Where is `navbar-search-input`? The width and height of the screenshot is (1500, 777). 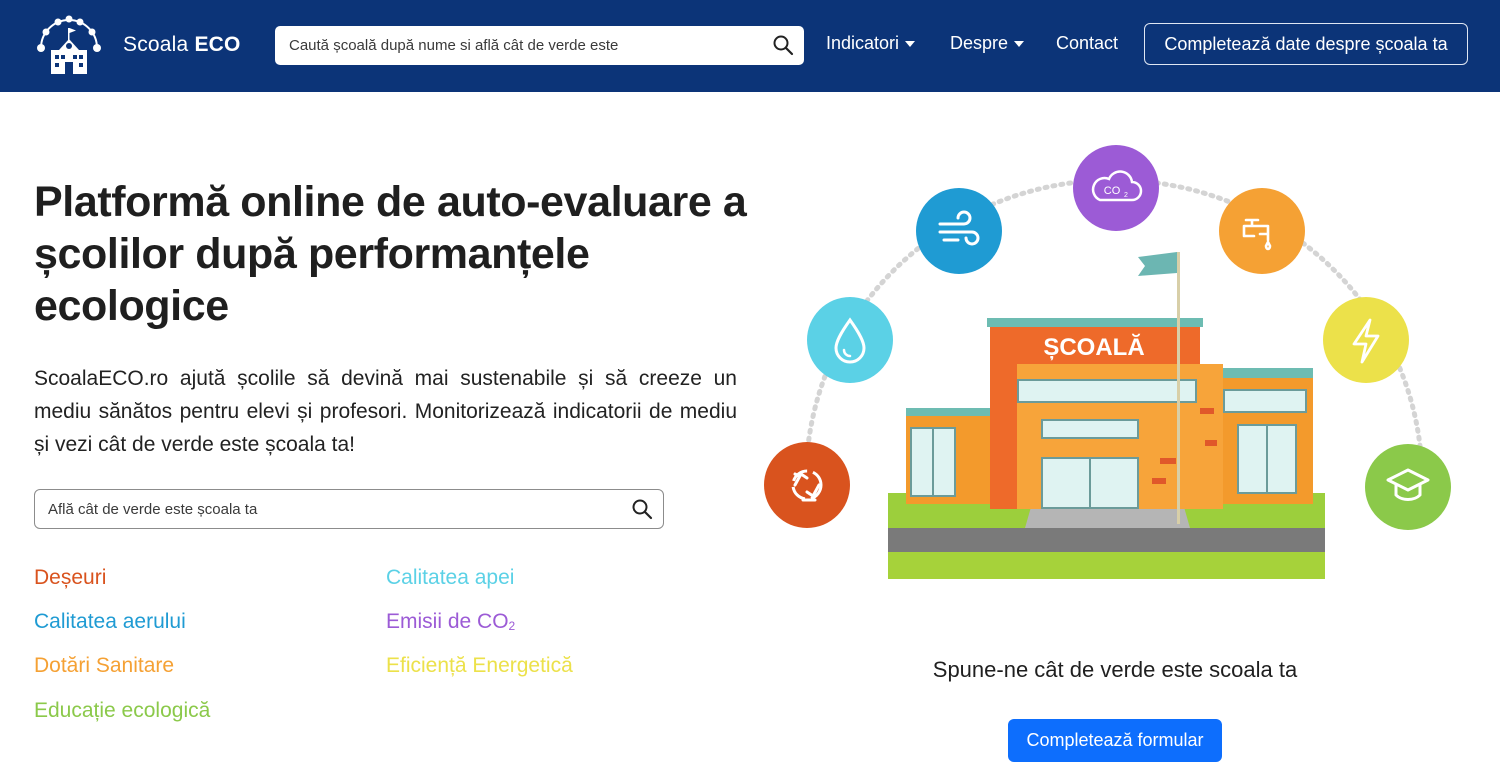
navbar-search-input is located at coordinates (539, 45).